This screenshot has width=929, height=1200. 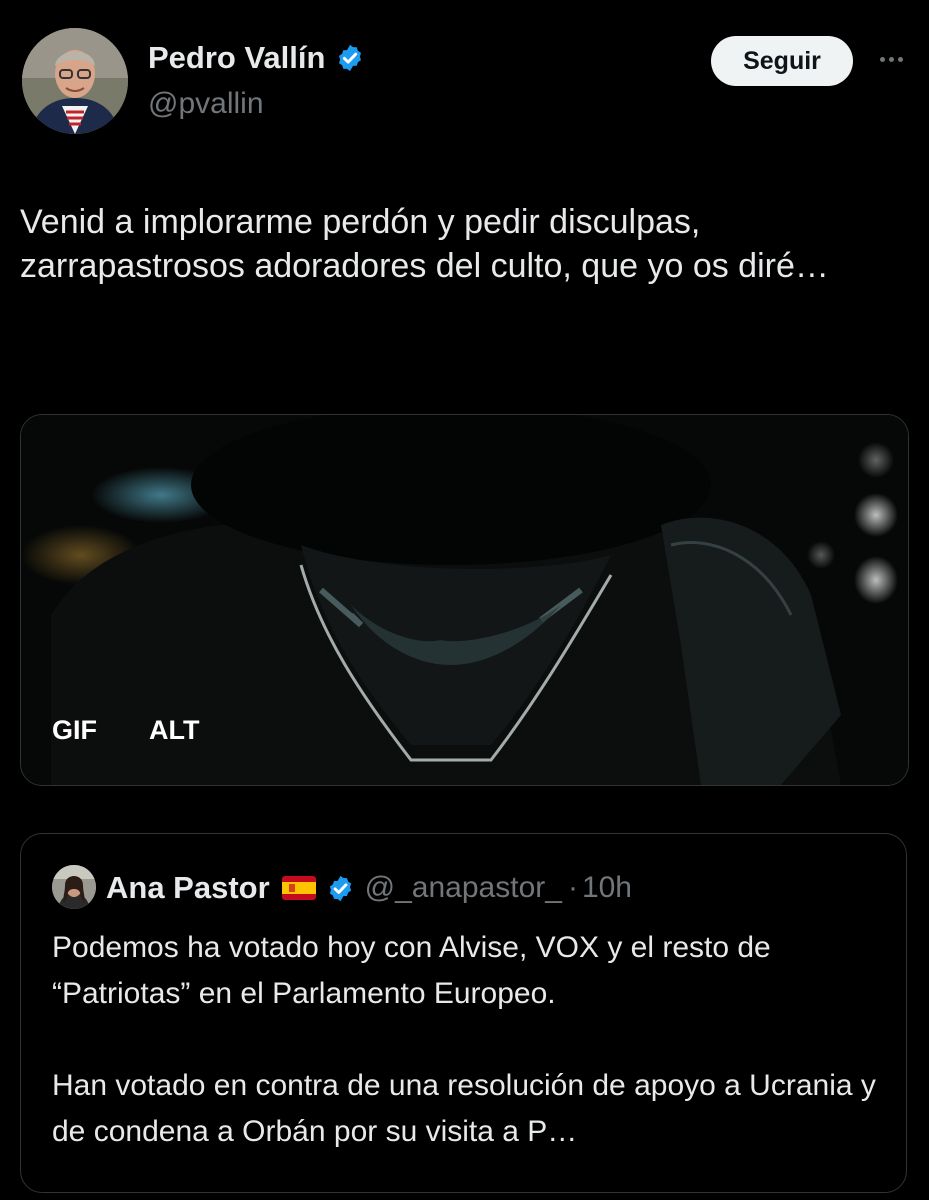 I want to click on alt-text-button: ALT, so click(x=174, y=730).